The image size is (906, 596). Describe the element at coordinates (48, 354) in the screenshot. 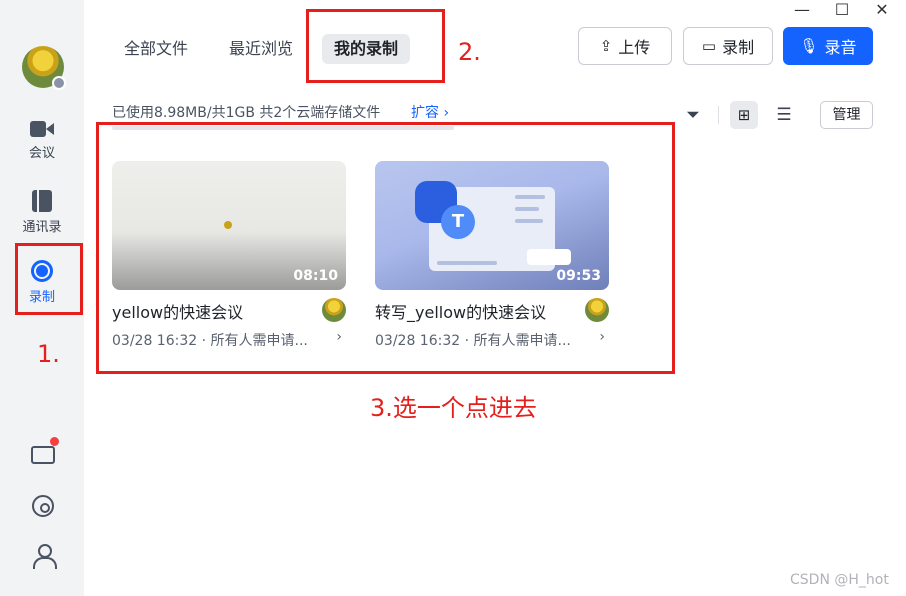

I see `annotation-step1: 1.` at that location.